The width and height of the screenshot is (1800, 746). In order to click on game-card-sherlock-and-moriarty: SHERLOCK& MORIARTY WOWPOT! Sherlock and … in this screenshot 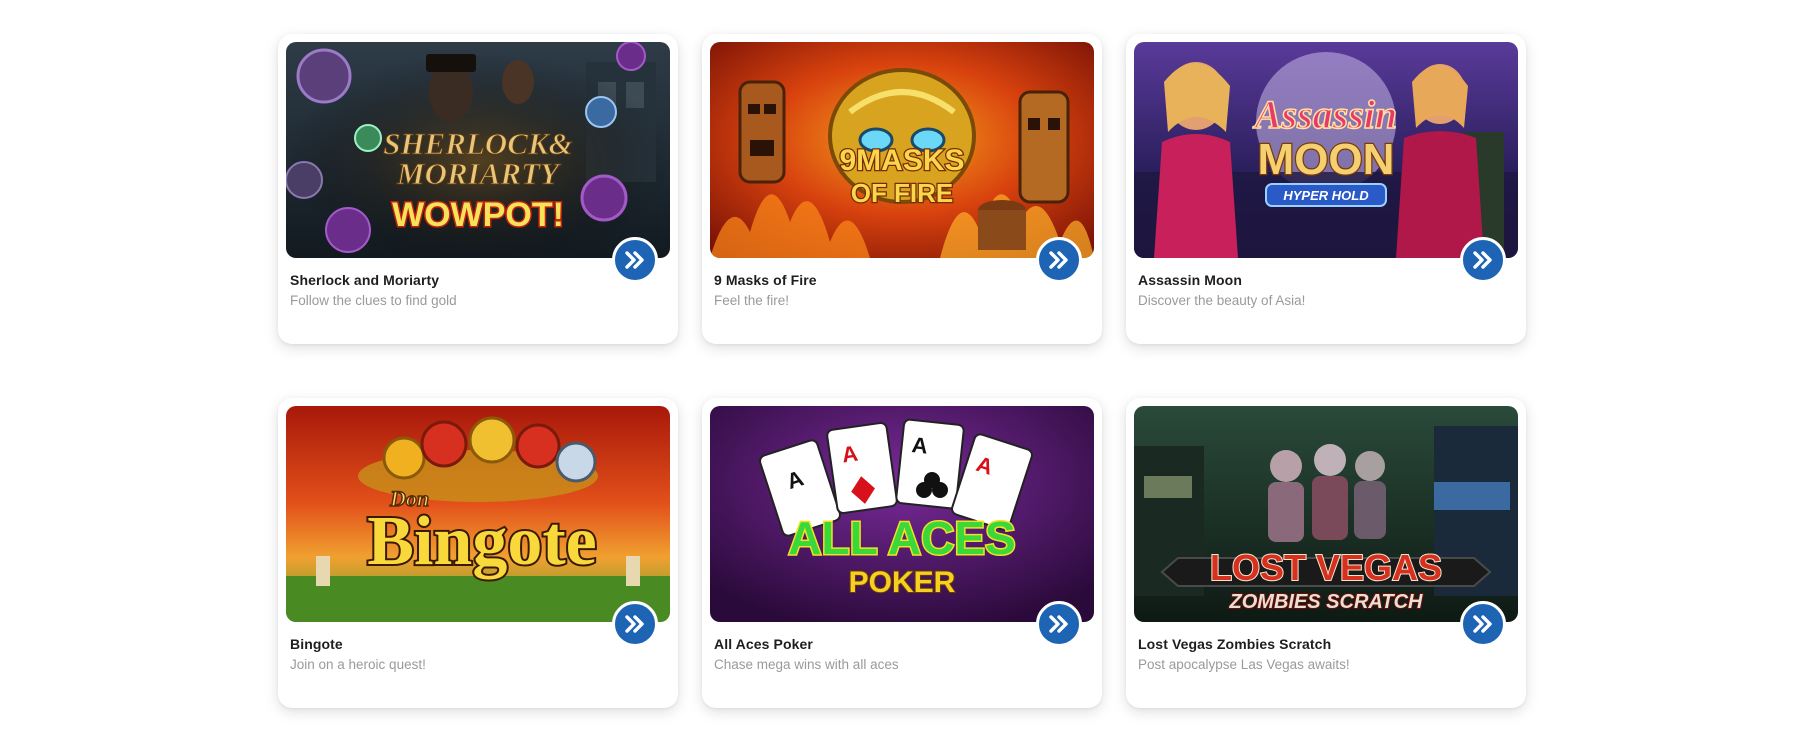, I will do `click(478, 189)`.